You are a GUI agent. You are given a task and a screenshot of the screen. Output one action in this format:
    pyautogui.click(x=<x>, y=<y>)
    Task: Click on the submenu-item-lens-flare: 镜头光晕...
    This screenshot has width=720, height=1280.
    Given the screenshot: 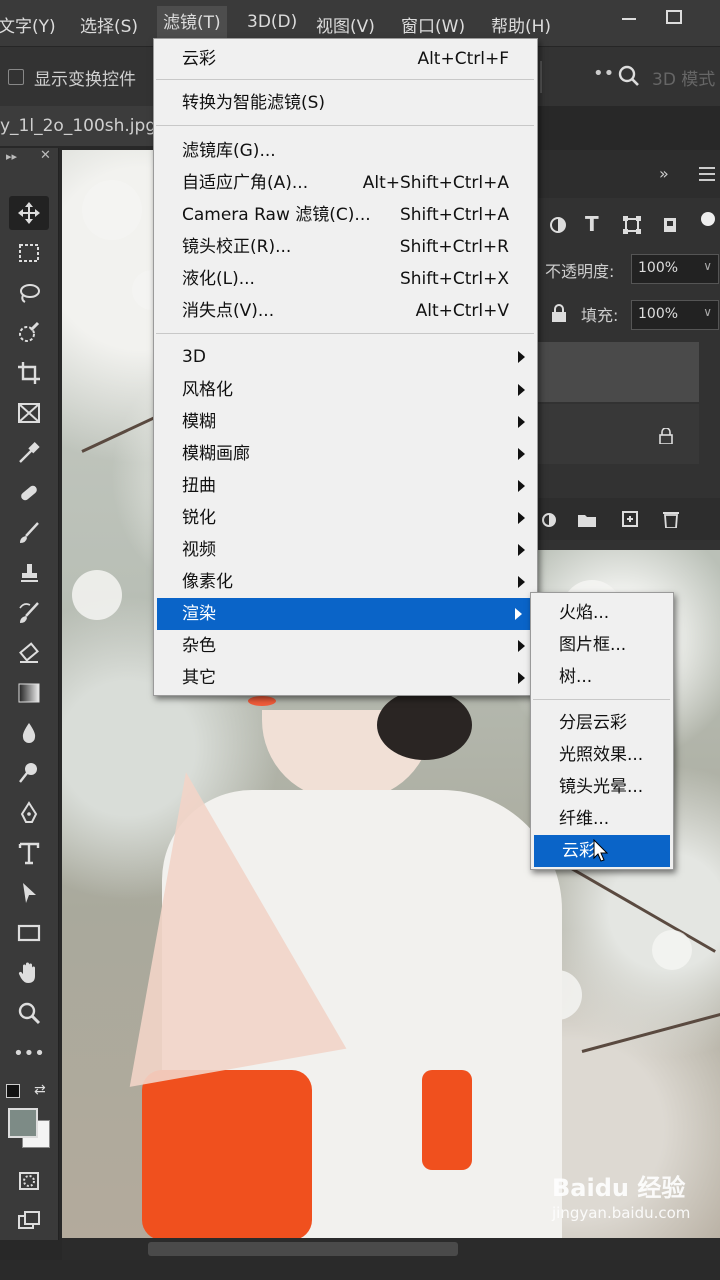 What is the action you would take?
    pyautogui.click(x=602, y=787)
    